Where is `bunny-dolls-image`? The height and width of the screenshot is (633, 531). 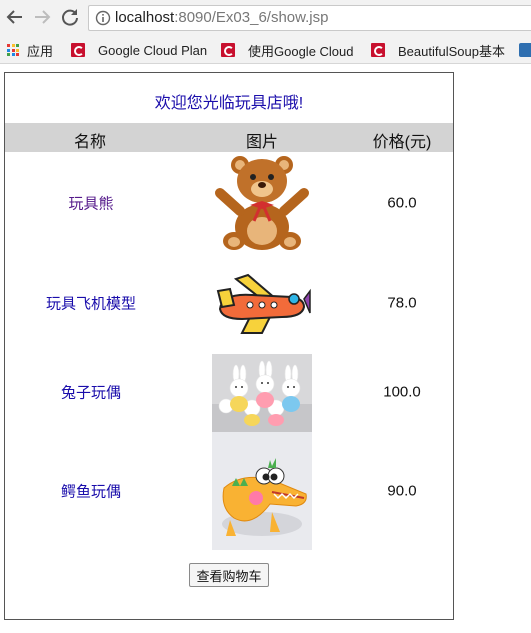 bunny-dolls-image is located at coordinates (262, 393).